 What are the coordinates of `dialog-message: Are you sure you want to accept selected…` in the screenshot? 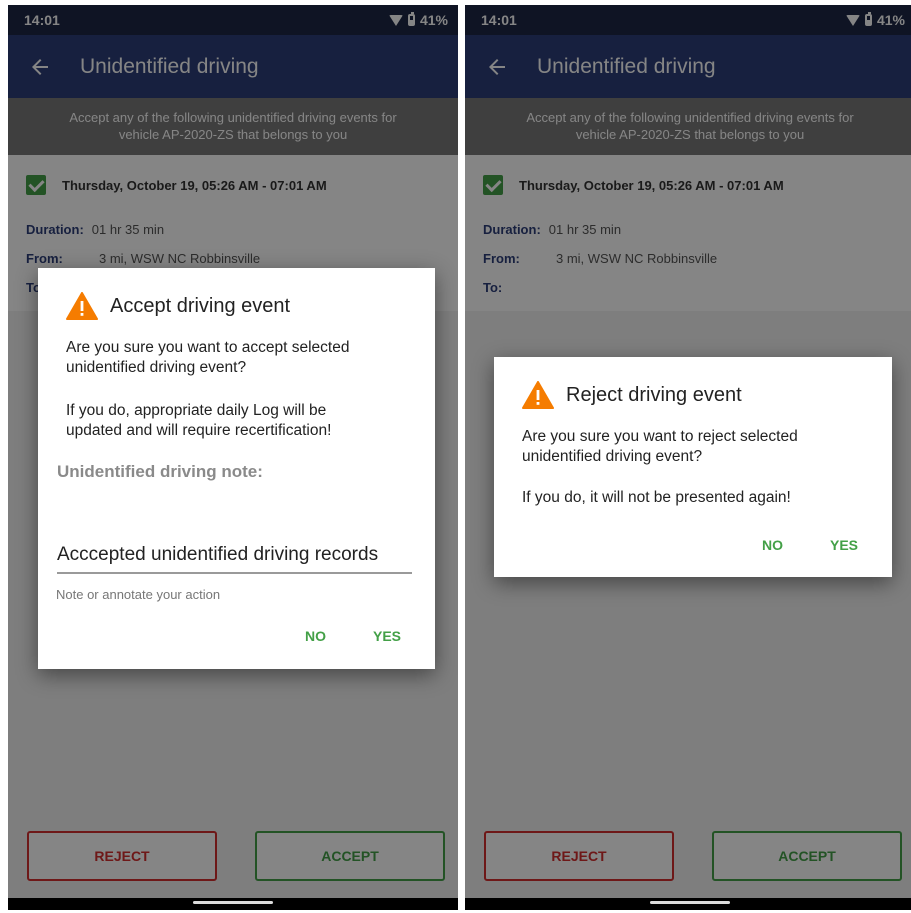 It's located at (208, 357).